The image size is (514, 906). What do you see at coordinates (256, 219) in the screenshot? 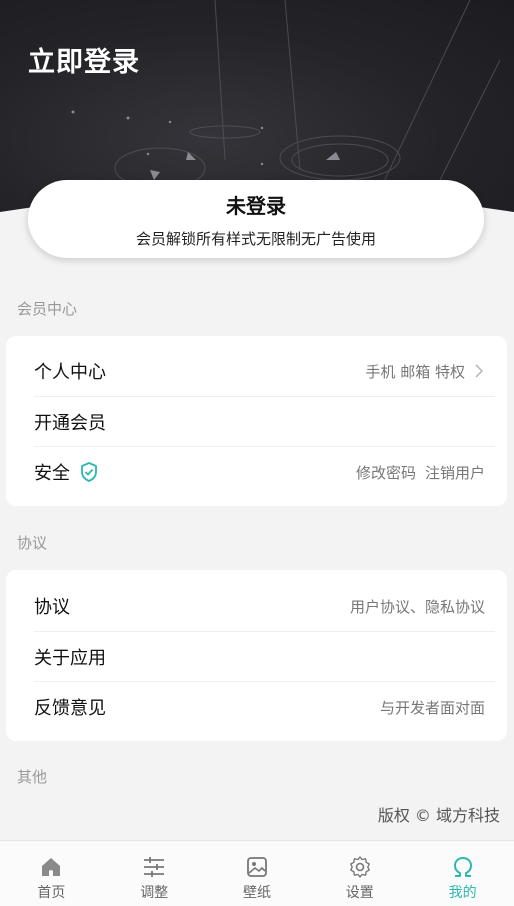
I see `login-status-card: 未登录 会员解锁所有样式无限制无广告使用` at bounding box center [256, 219].